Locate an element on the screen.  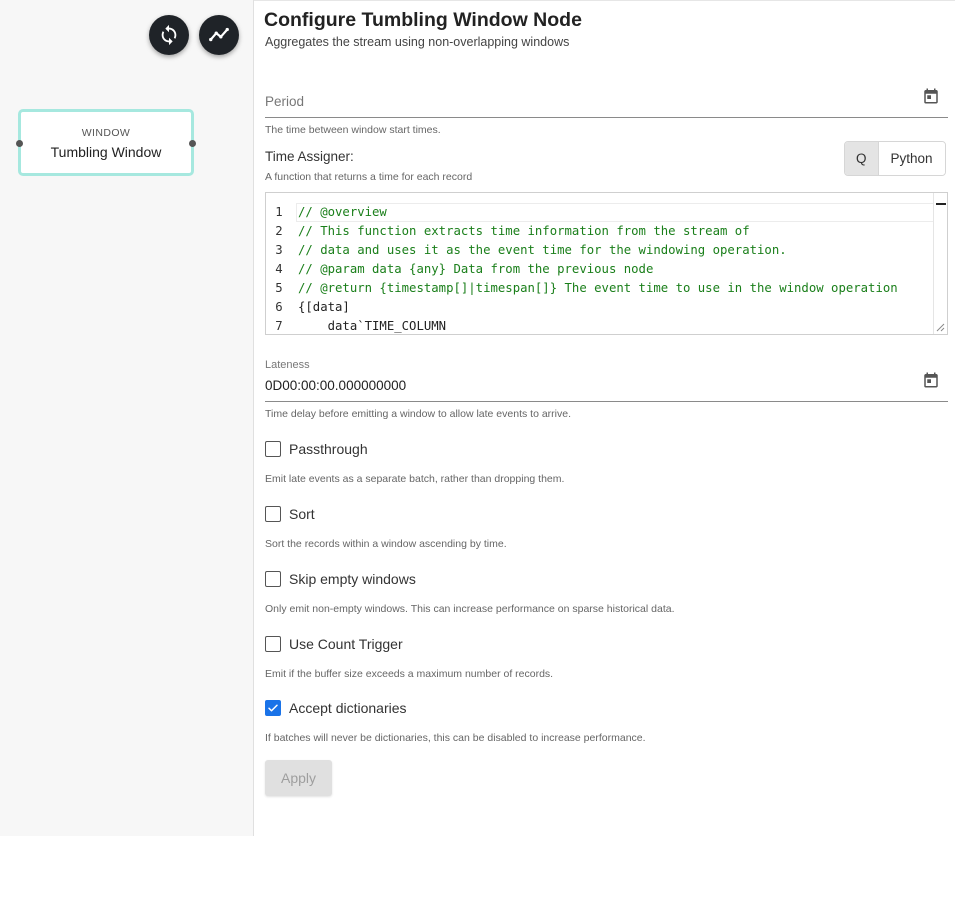
editor-scrollbar is located at coordinates (940, 263).